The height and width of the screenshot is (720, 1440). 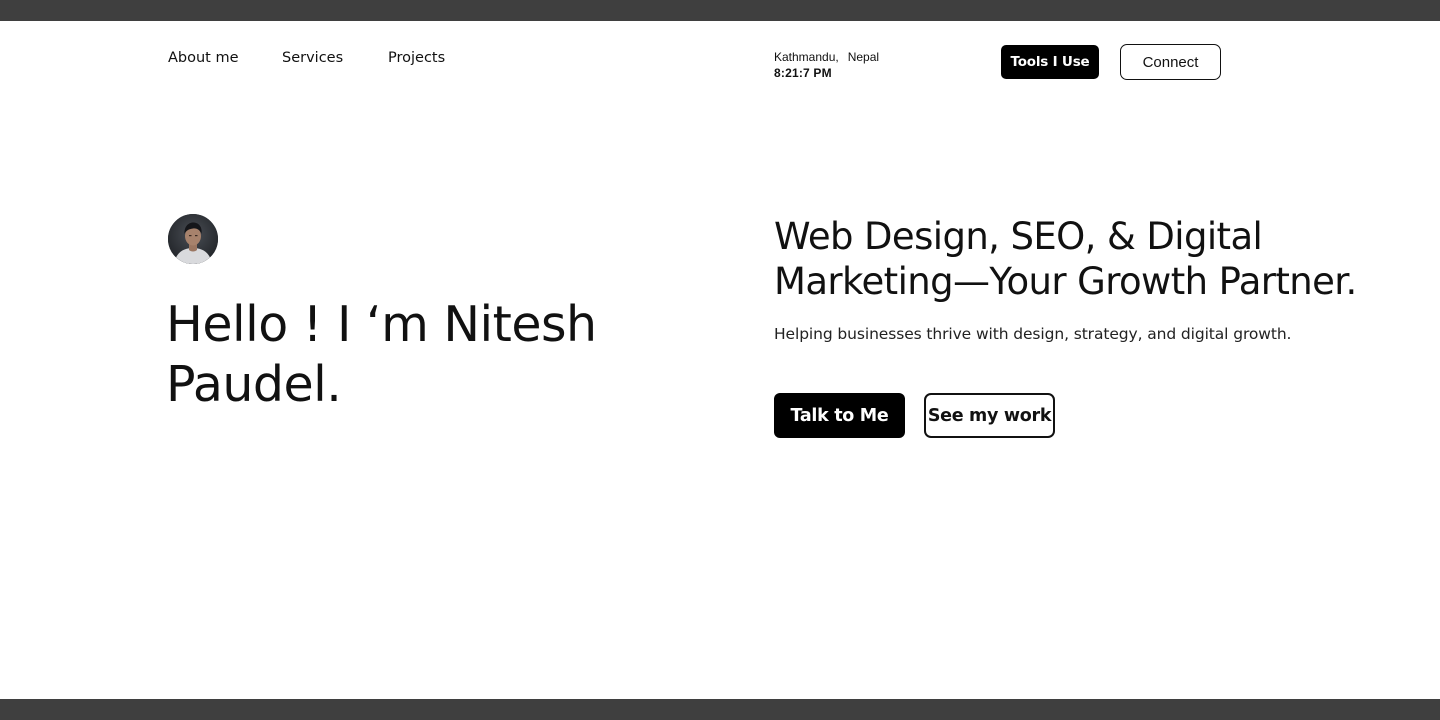 I want to click on hero-headline-line1: Web Design, SEO, & Digital, so click(x=1018, y=236).